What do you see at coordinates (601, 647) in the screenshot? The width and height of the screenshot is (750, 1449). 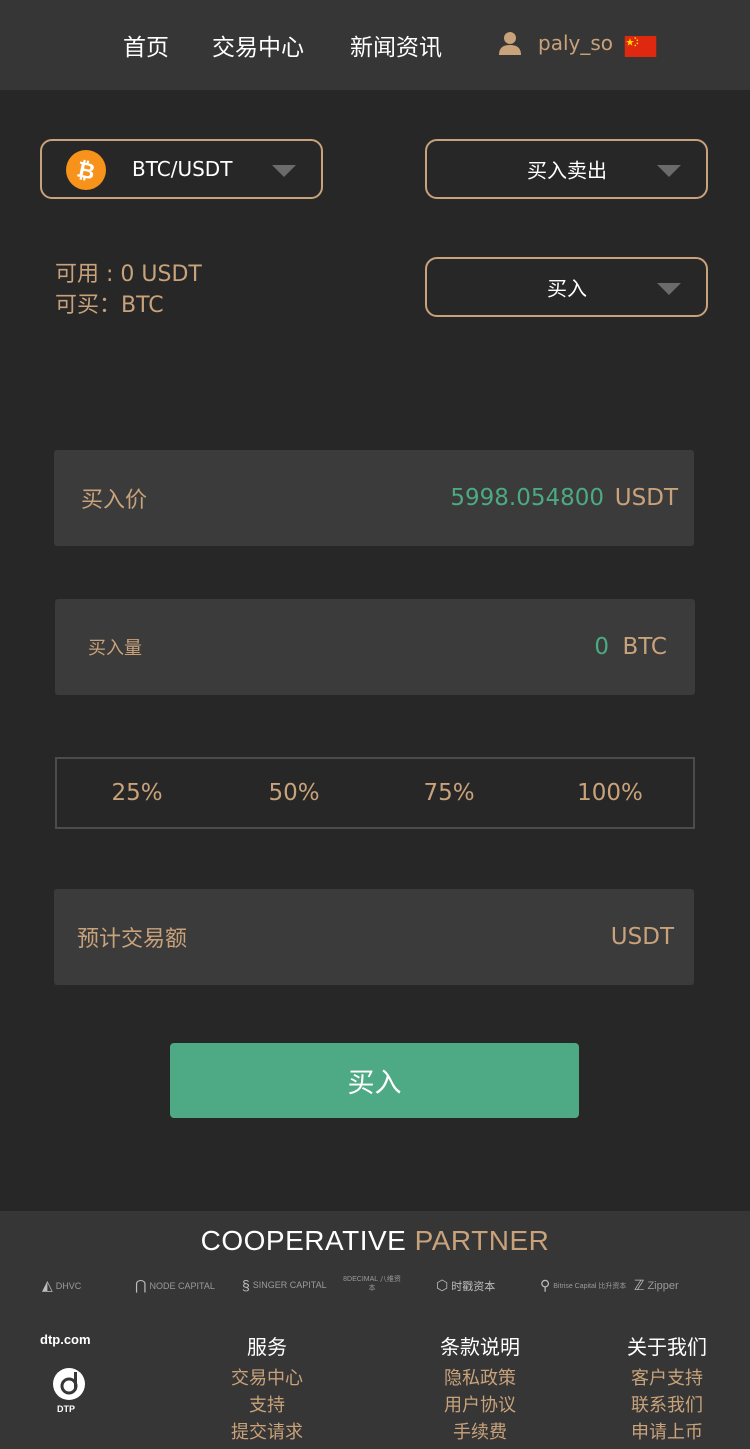 I see `buy-amount-value: 0` at bounding box center [601, 647].